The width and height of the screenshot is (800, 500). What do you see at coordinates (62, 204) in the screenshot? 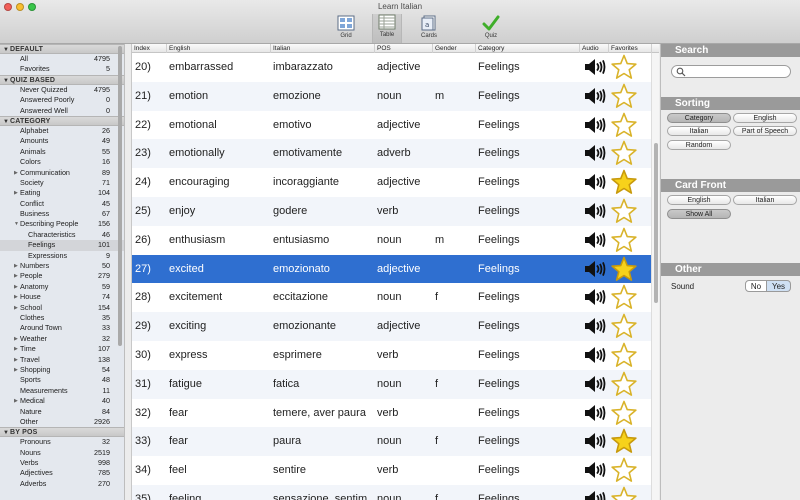
I see `sidebar-item-conflict: Conflict 45` at bounding box center [62, 204].